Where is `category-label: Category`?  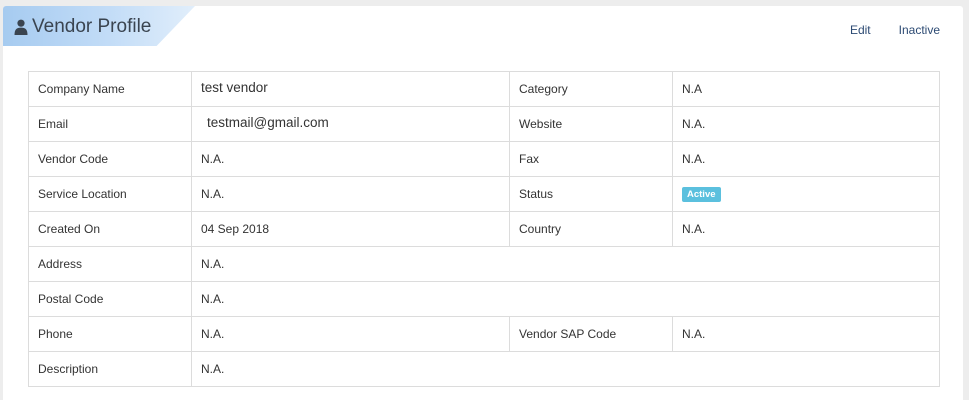 category-label: Category is located at coordinates (591, 89).